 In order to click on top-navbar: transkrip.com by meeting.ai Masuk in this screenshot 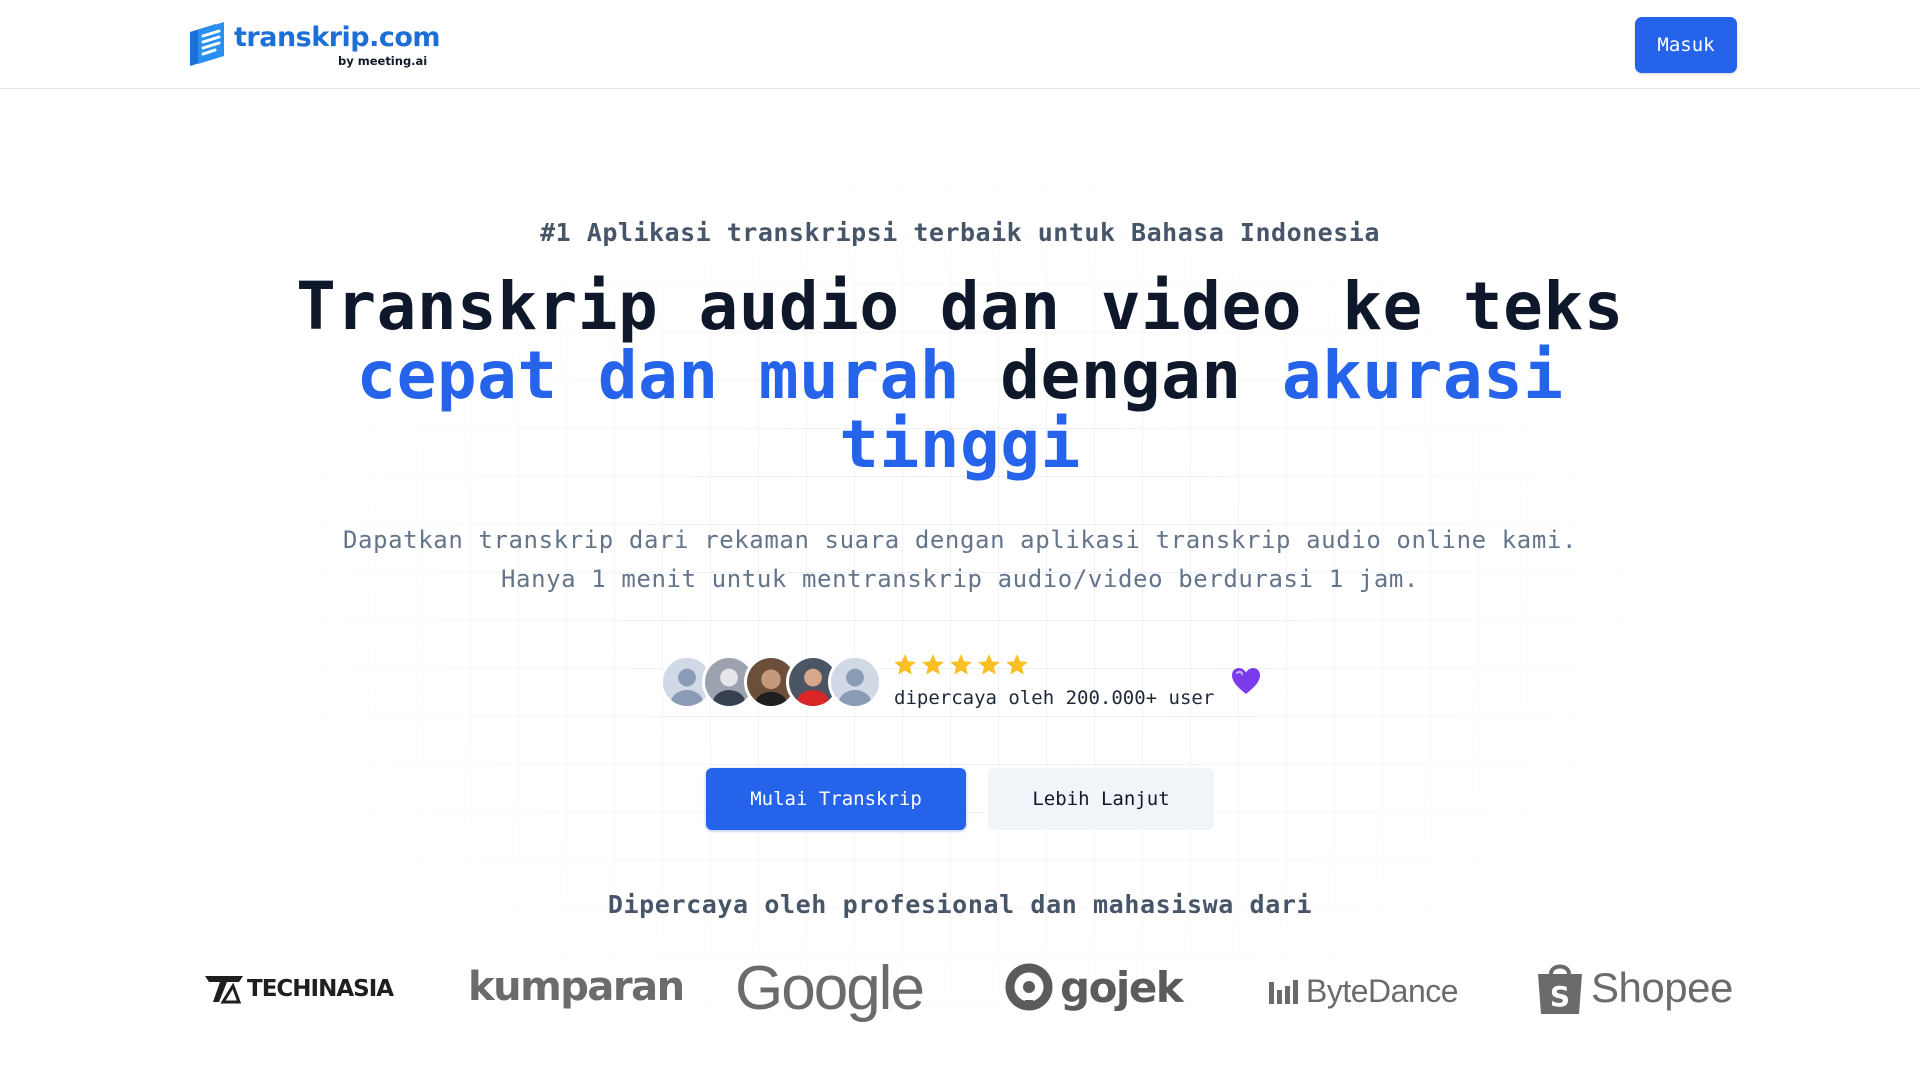, I will do `click(960, 44)`.